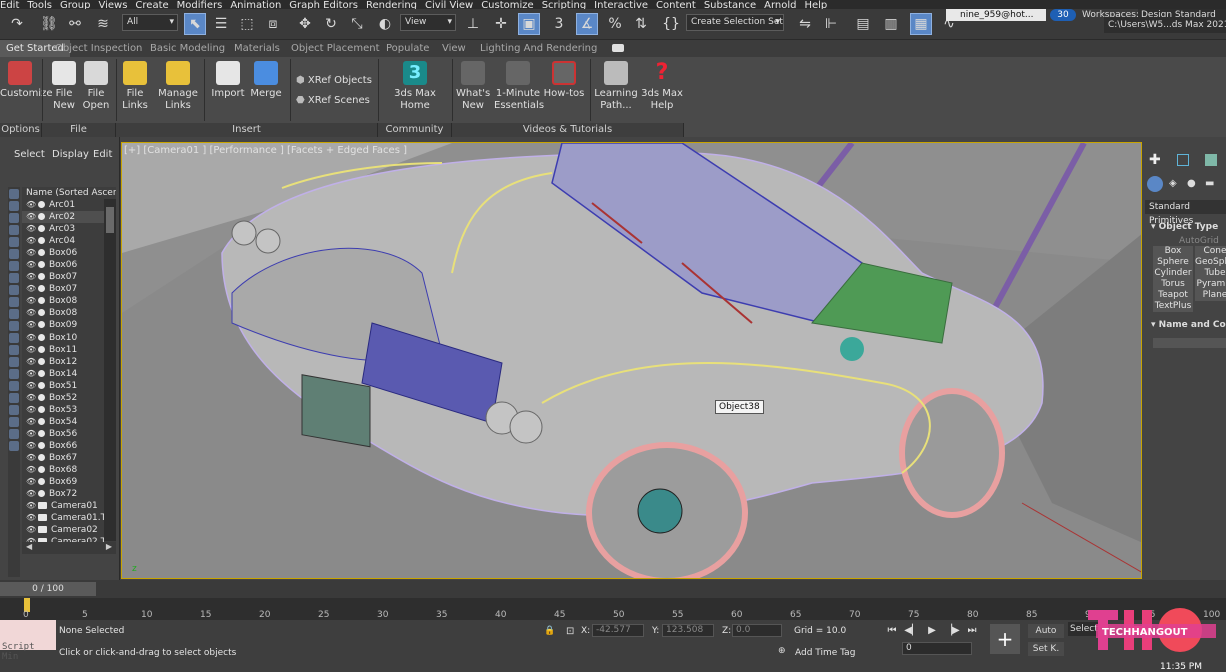  What do you see at coordinates (69, 325) in the screenshot?
I see `explorer-row: 👁 Box09` at bounding box center [69, 325].